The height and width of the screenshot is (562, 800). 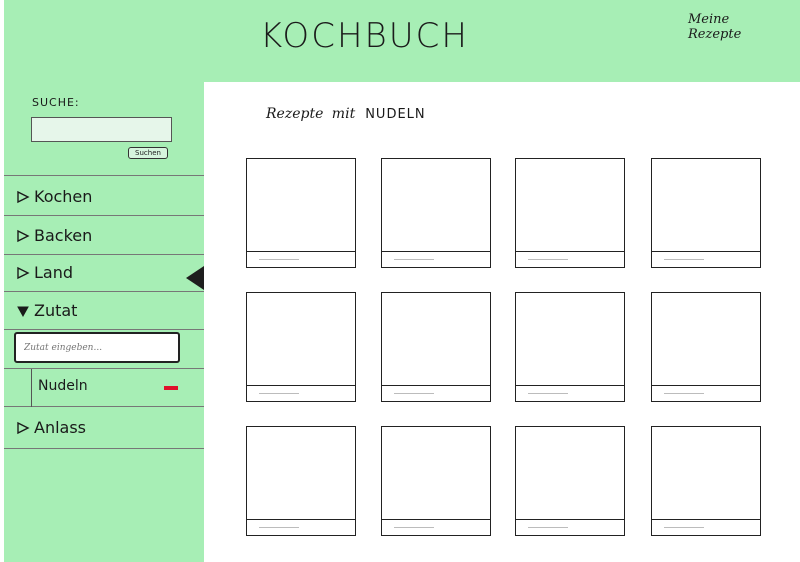 I want to click on sidebar-item-label: Kochen, so click(x=63, y=196).